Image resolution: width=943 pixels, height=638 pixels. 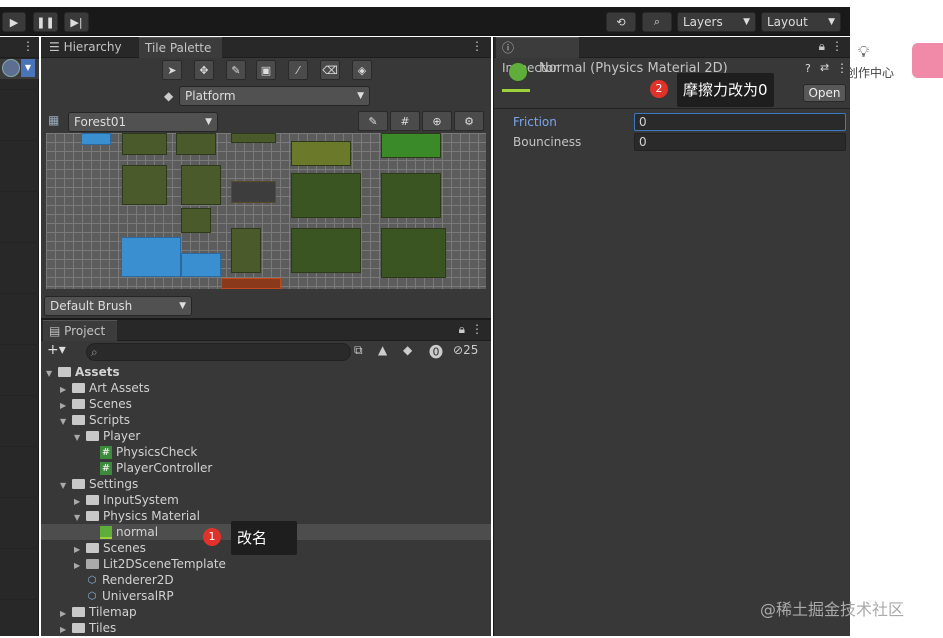 What do you see at coordinates (716, 22) in the screenshot?
I see `layers-dropdown: Layers ▼` at bounding box center [716, 22].